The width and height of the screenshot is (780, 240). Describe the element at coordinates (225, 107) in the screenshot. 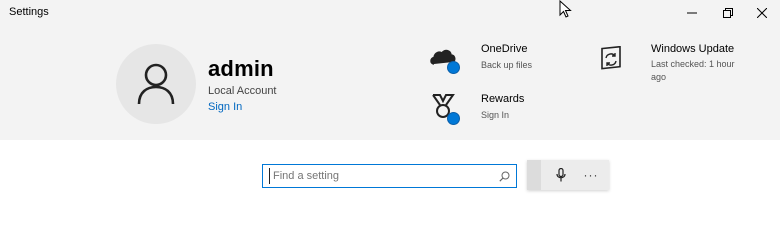

I see `sign-in-link: Sign In` at that location.